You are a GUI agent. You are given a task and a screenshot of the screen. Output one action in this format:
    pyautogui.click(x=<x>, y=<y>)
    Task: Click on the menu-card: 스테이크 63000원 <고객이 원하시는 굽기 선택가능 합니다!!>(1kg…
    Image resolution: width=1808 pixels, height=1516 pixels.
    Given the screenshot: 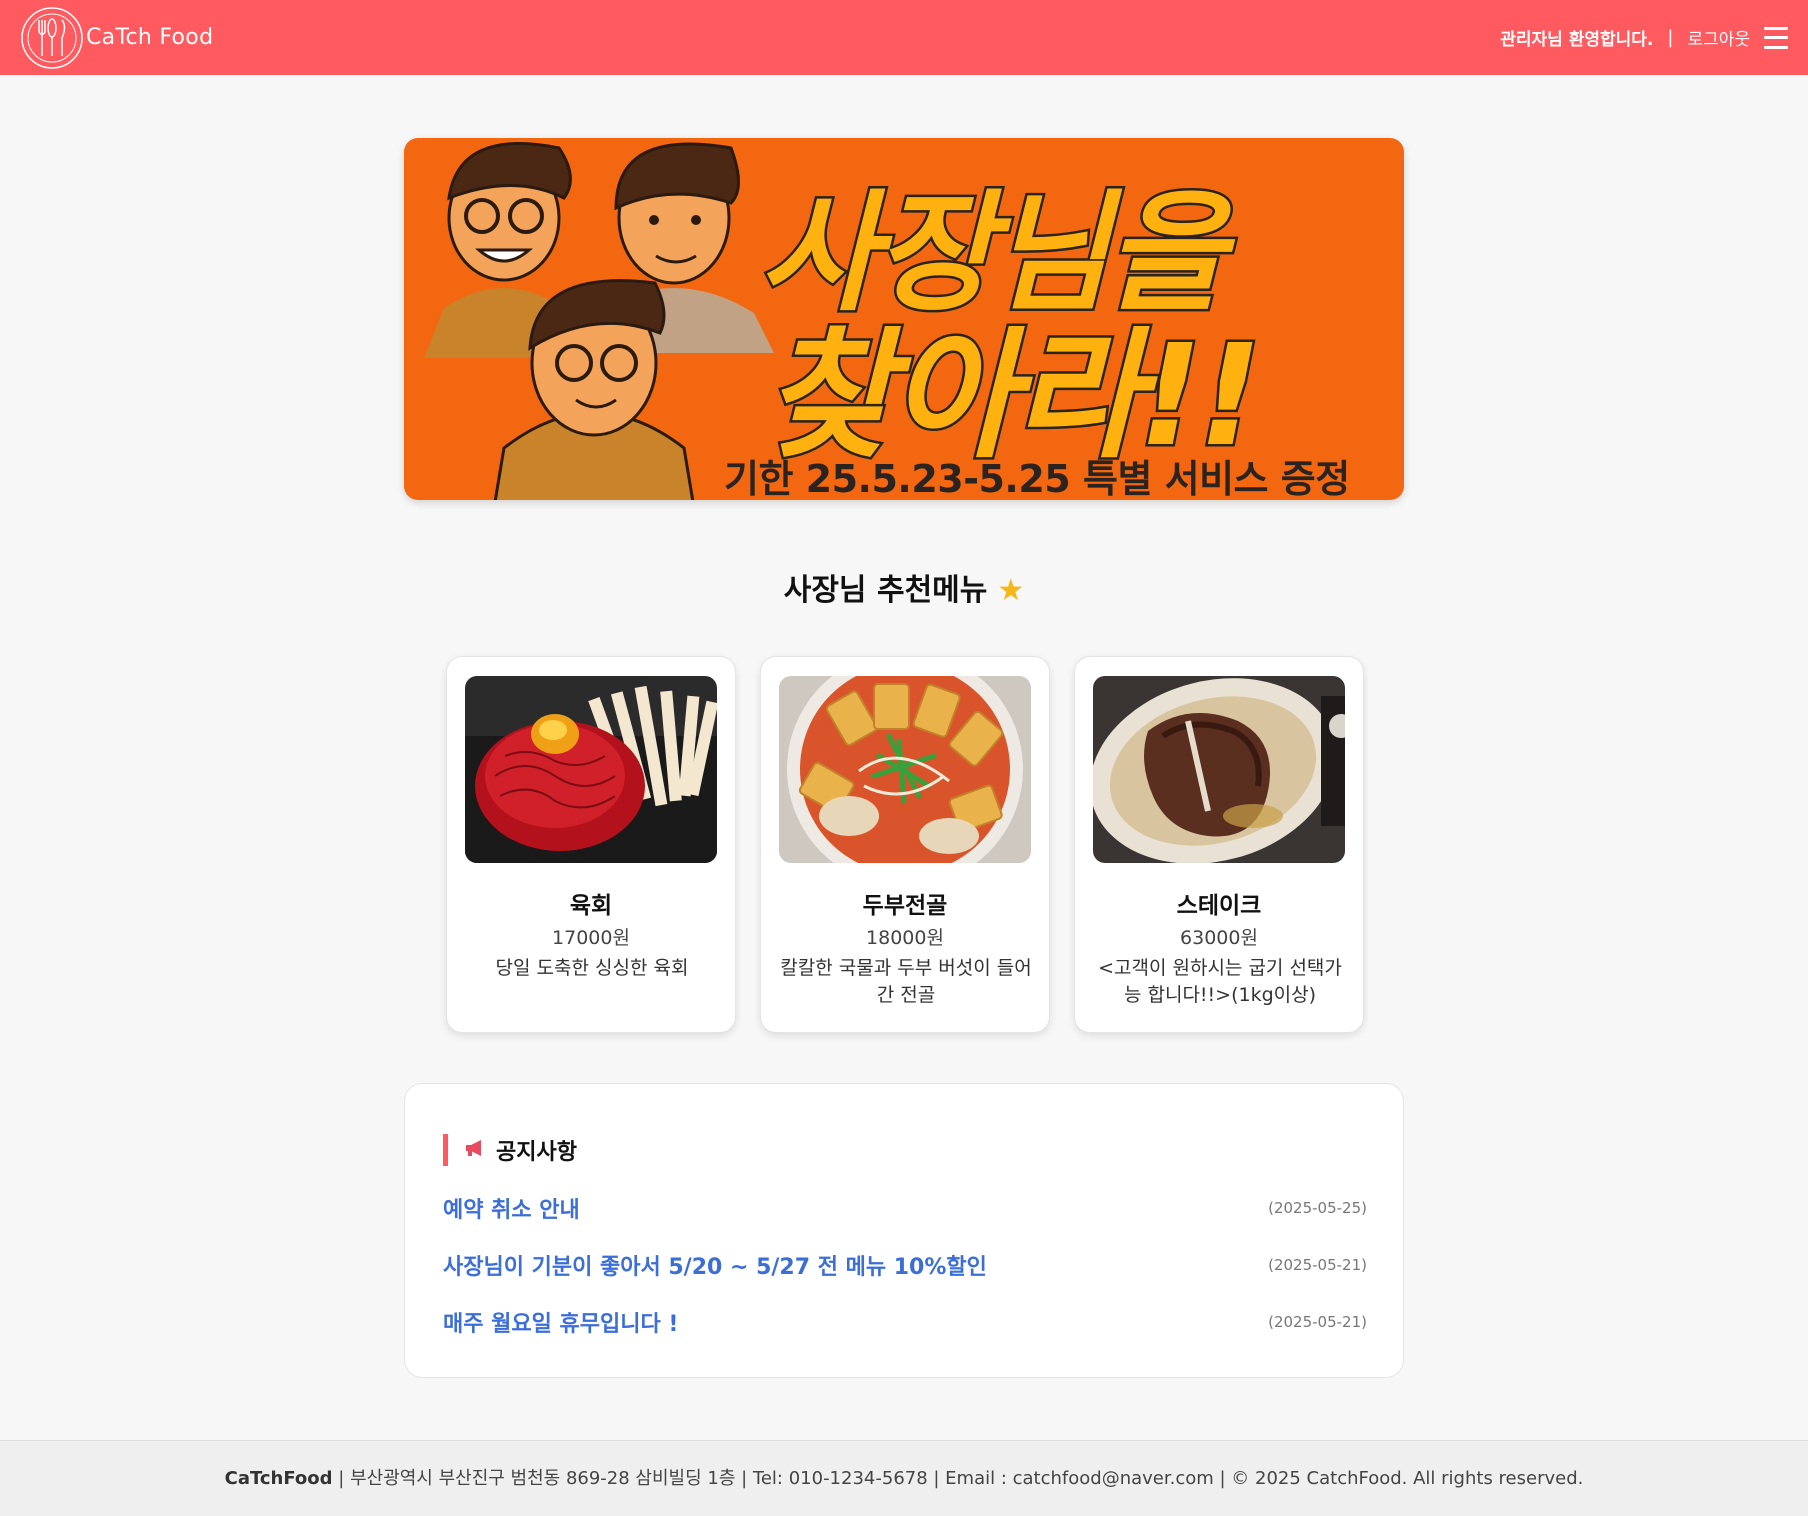 What is the action you would take?
    pyautogui.click(x=1219, y=844)
    